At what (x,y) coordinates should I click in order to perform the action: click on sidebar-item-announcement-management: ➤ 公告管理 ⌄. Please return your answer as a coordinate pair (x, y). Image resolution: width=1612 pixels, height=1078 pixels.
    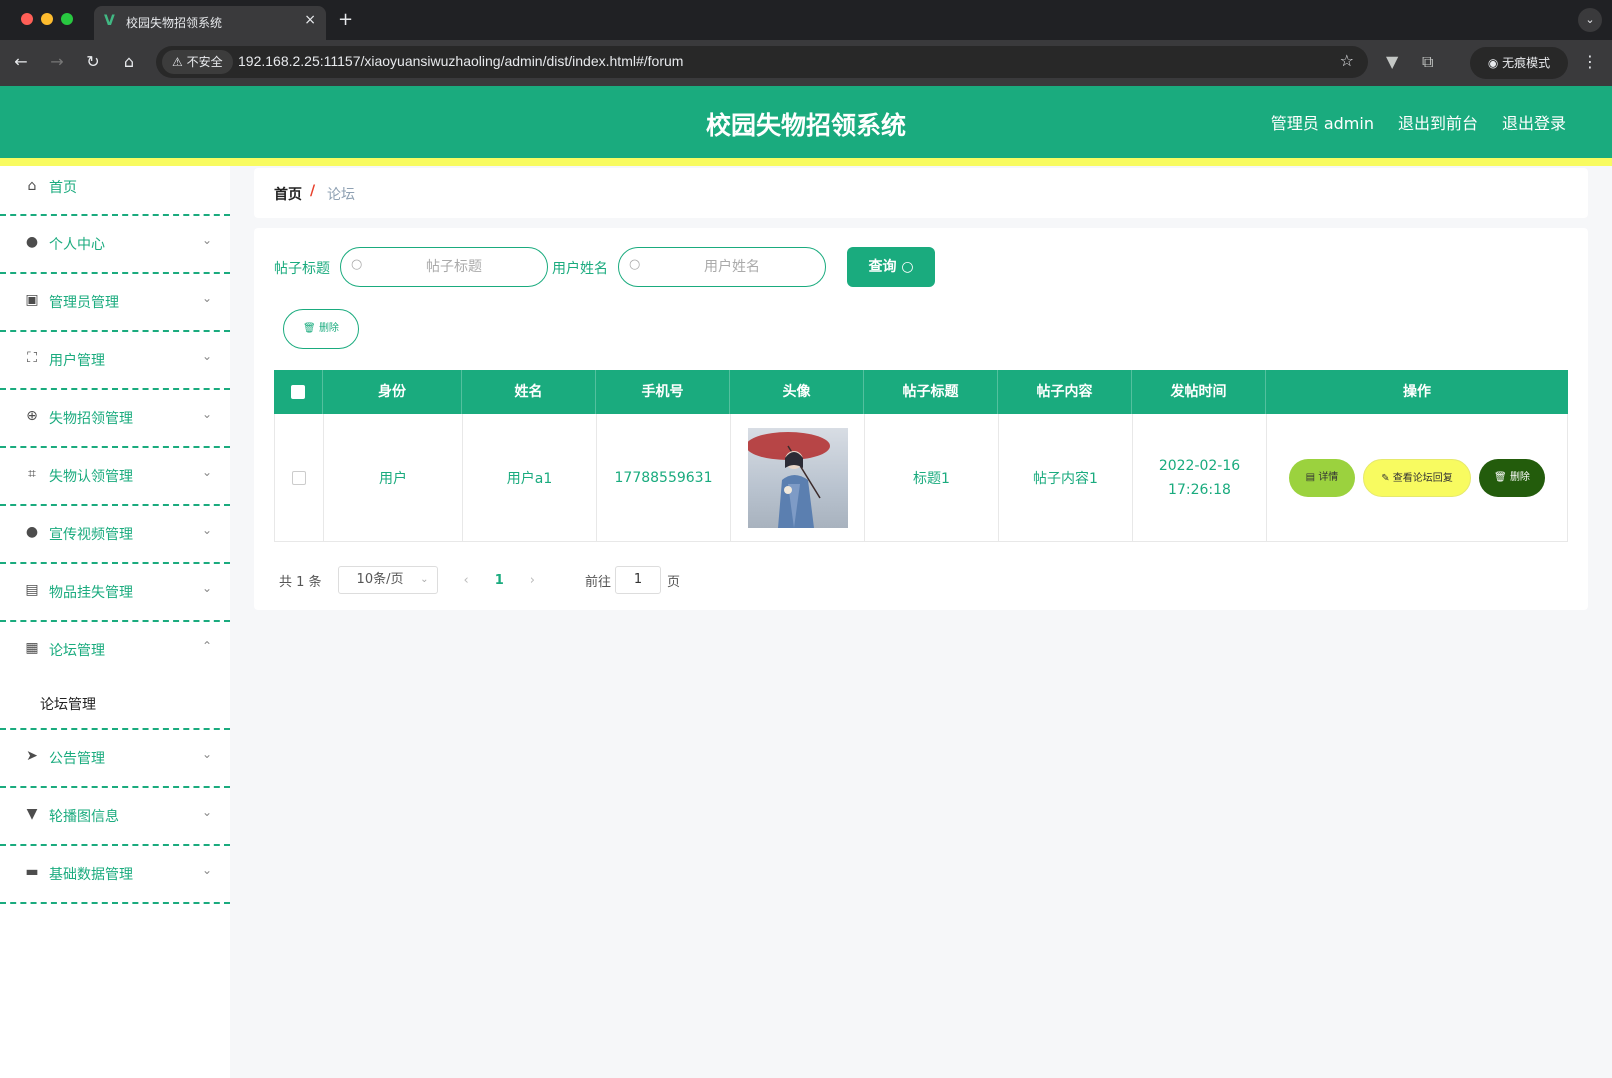
    Looking at the image, I should click on (115, 759).